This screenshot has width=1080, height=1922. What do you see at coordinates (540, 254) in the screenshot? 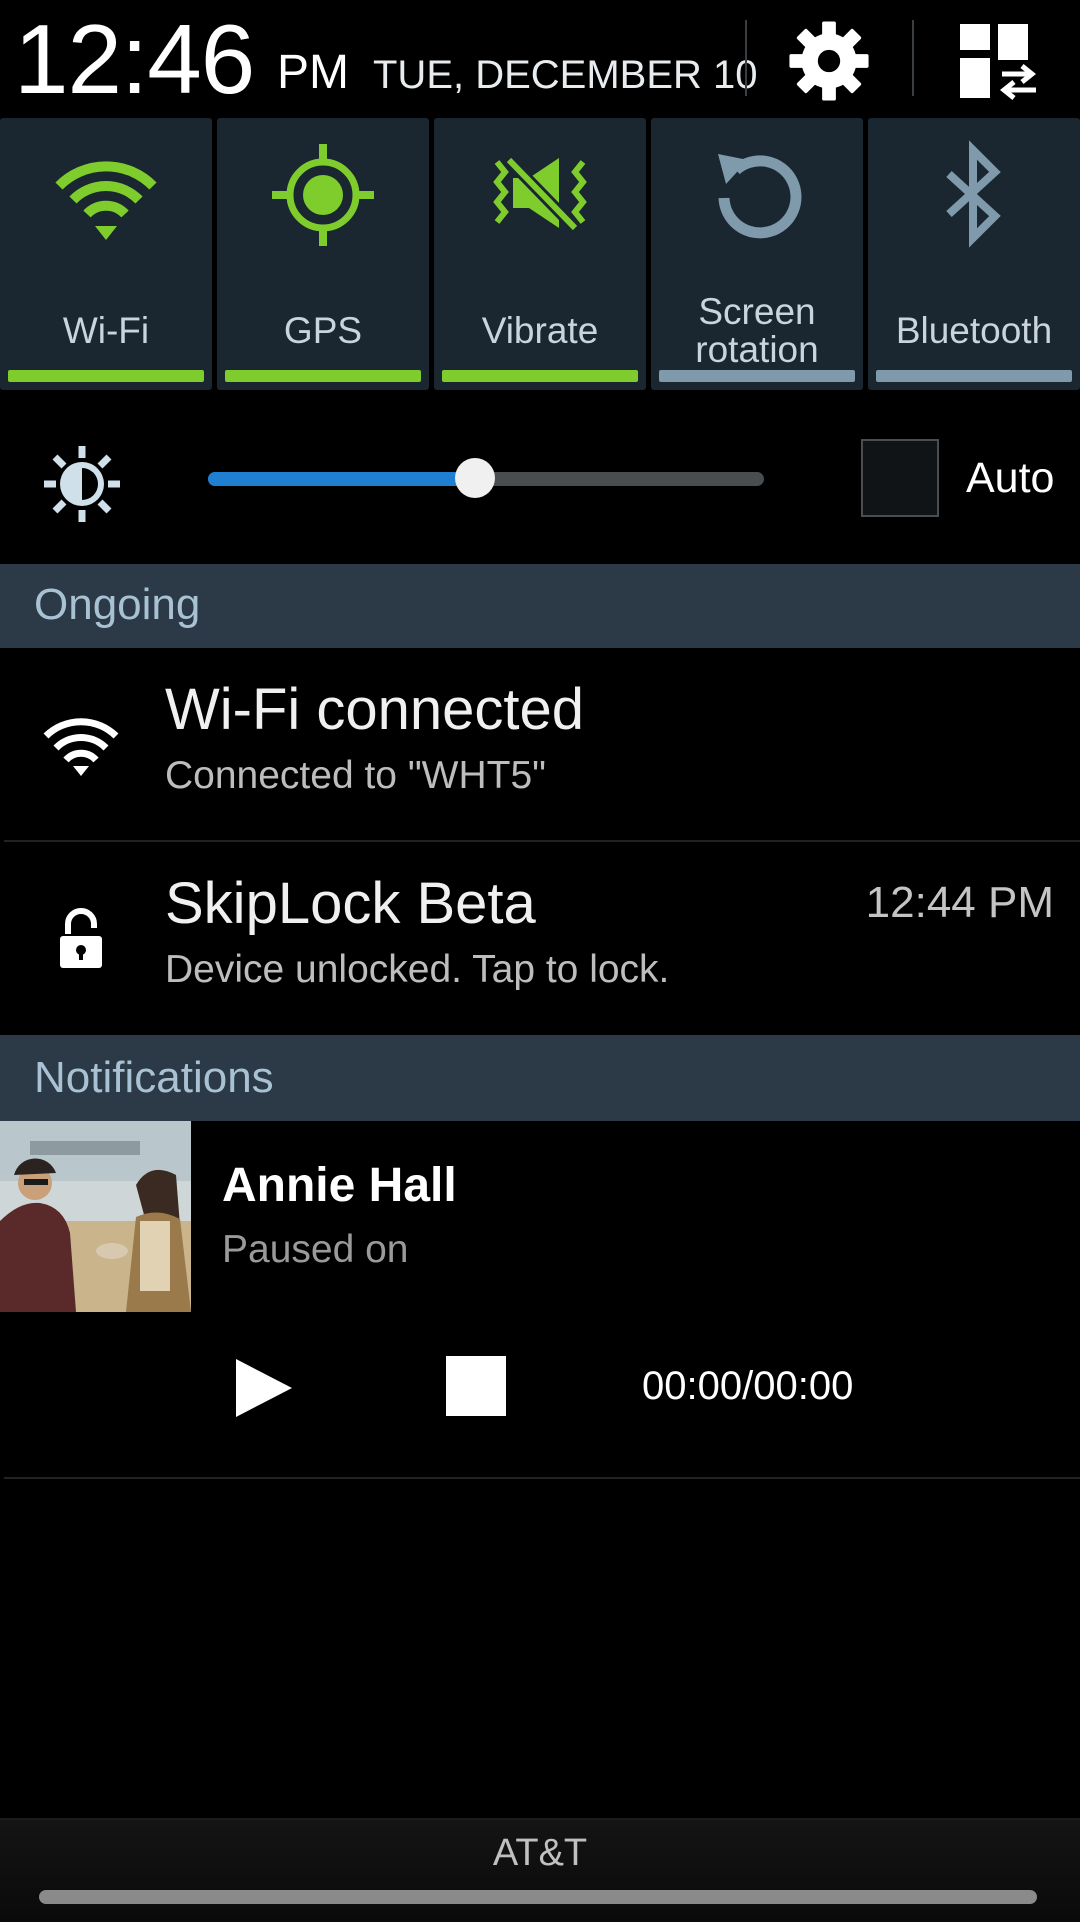
I see `toggle-vibrate: Vibrate` at bounding box center [540, 254].